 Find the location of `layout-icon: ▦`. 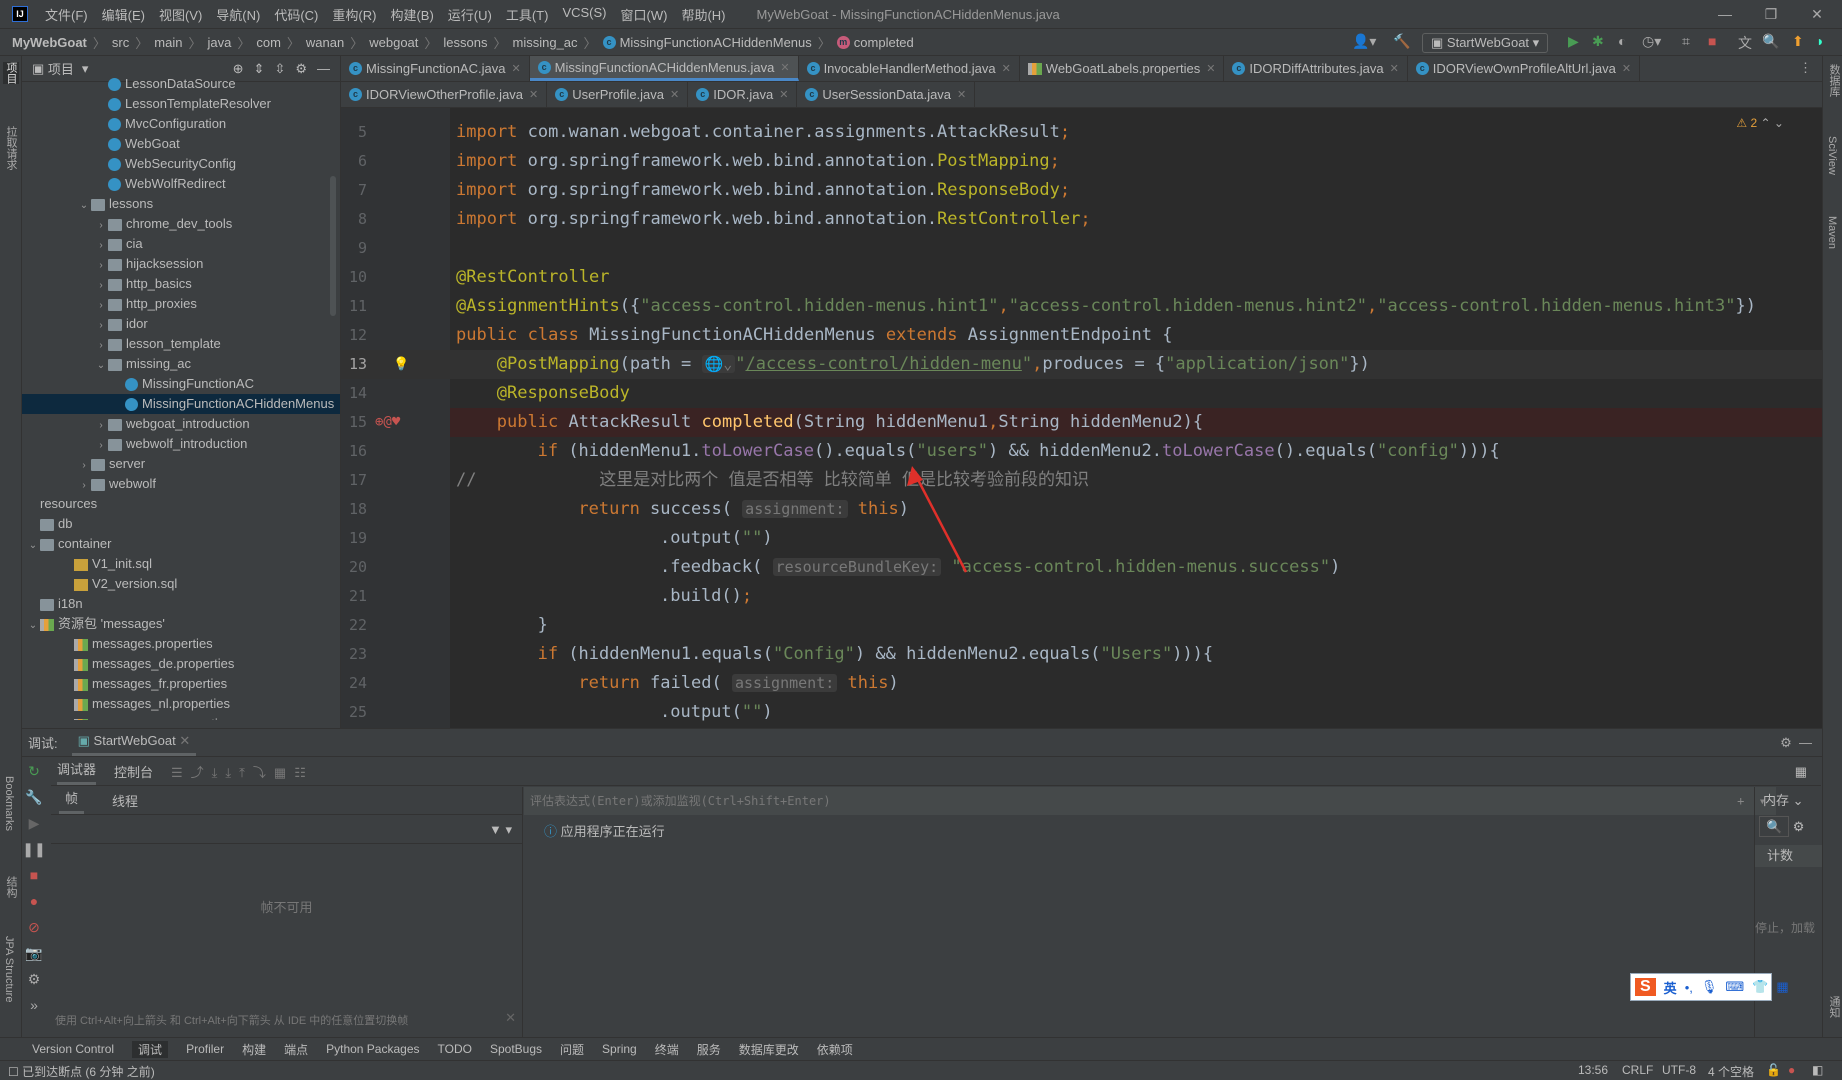

layout-icon: ▦ is located at coordinates (1801, 772).